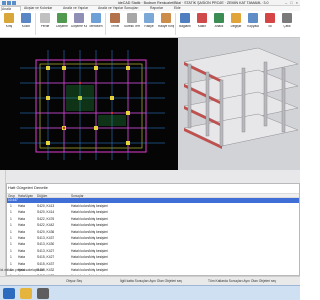 This screenshot has height=300, width=320. Describe the element at coordinates (297, 3) in the screenshot. I see `close-icon: ×` at that location.